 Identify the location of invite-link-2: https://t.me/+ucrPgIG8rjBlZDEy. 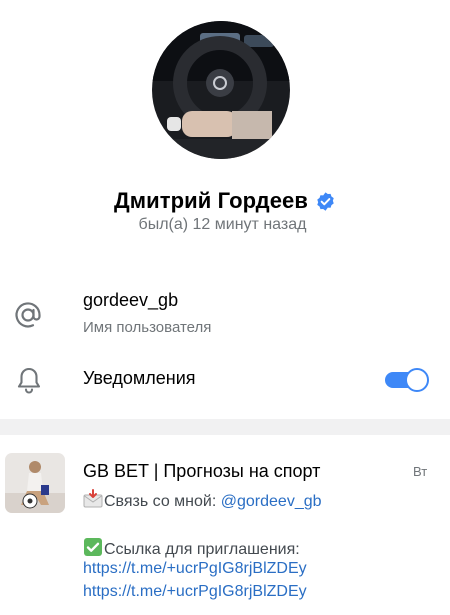
(195, 591).